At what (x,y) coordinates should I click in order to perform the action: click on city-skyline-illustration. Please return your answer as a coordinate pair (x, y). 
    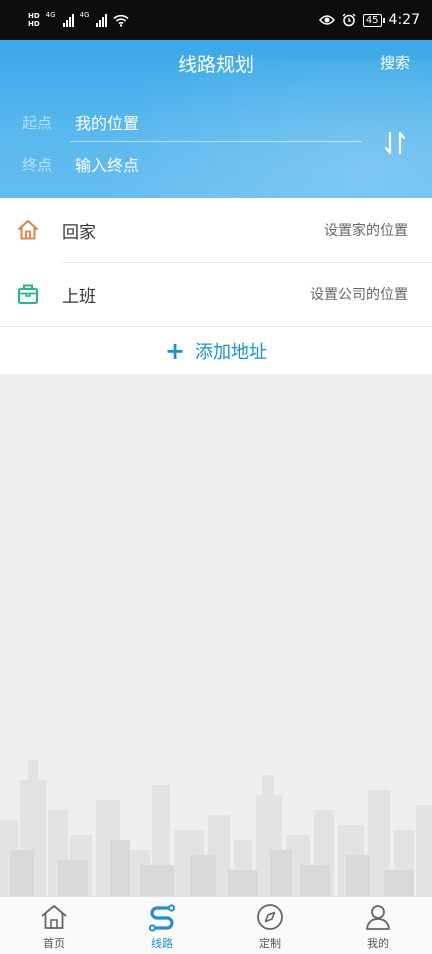
    Looking at the image, I should click on (216, 829).